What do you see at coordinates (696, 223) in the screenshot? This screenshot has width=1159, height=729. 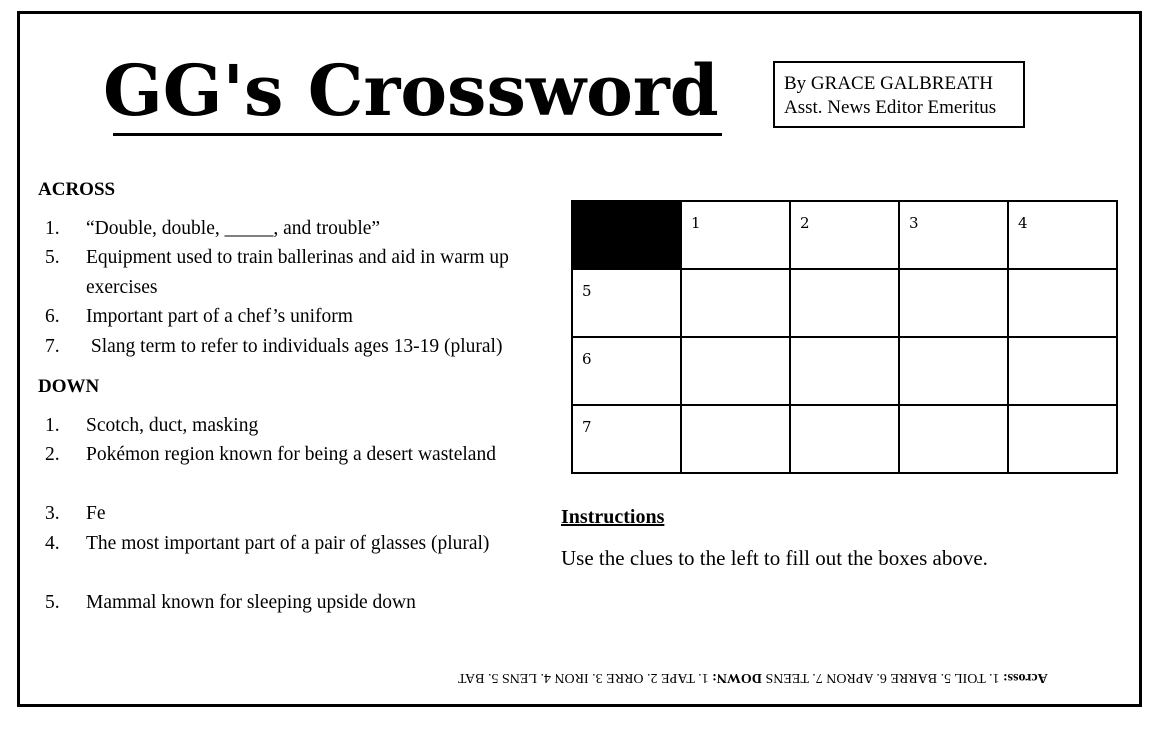 I see `cell-number: 1` at bounding box center [696, 223].